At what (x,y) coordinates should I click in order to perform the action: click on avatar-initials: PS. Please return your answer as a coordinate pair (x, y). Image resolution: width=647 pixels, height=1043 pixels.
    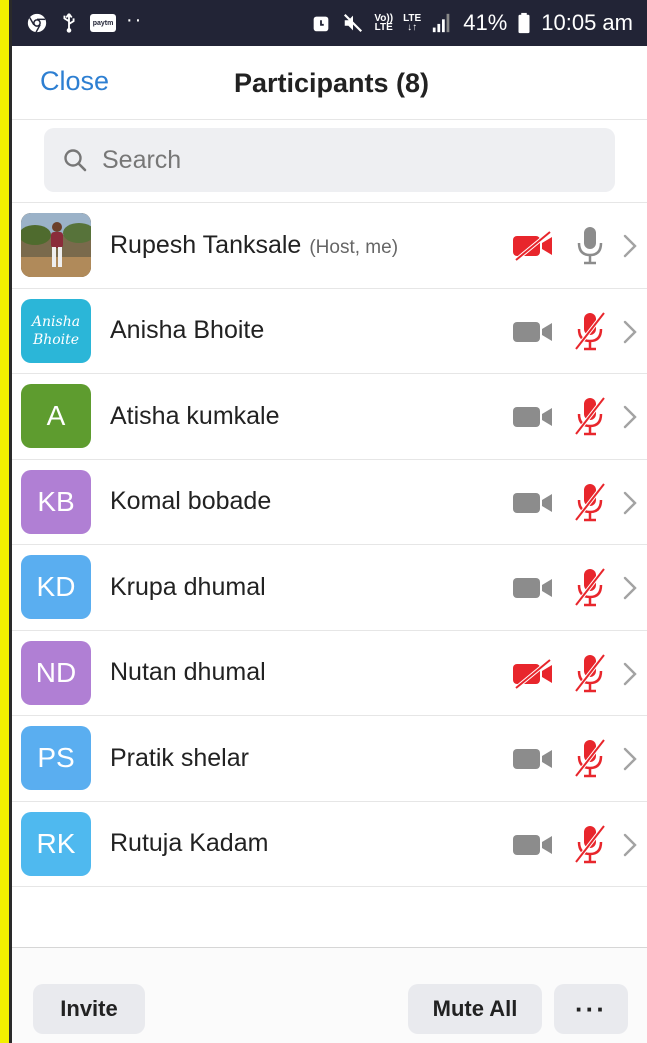
    Looking at the image, I should click on (56, 758).